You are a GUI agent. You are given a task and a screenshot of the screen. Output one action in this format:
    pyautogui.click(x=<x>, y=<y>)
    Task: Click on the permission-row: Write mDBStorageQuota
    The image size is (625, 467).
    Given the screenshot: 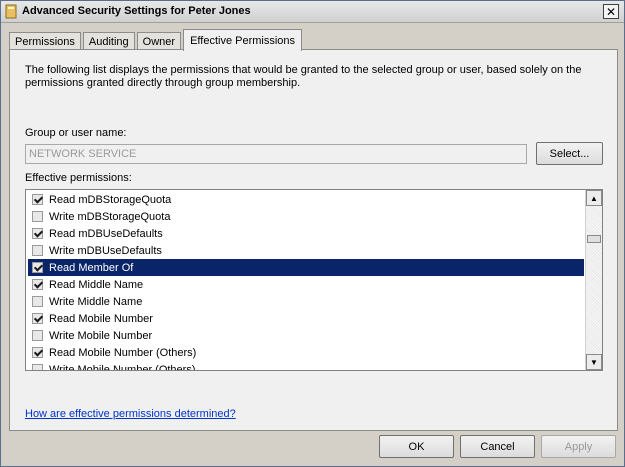 What is the action you would take?
    pyautogui.click(x=306, y=216)
    